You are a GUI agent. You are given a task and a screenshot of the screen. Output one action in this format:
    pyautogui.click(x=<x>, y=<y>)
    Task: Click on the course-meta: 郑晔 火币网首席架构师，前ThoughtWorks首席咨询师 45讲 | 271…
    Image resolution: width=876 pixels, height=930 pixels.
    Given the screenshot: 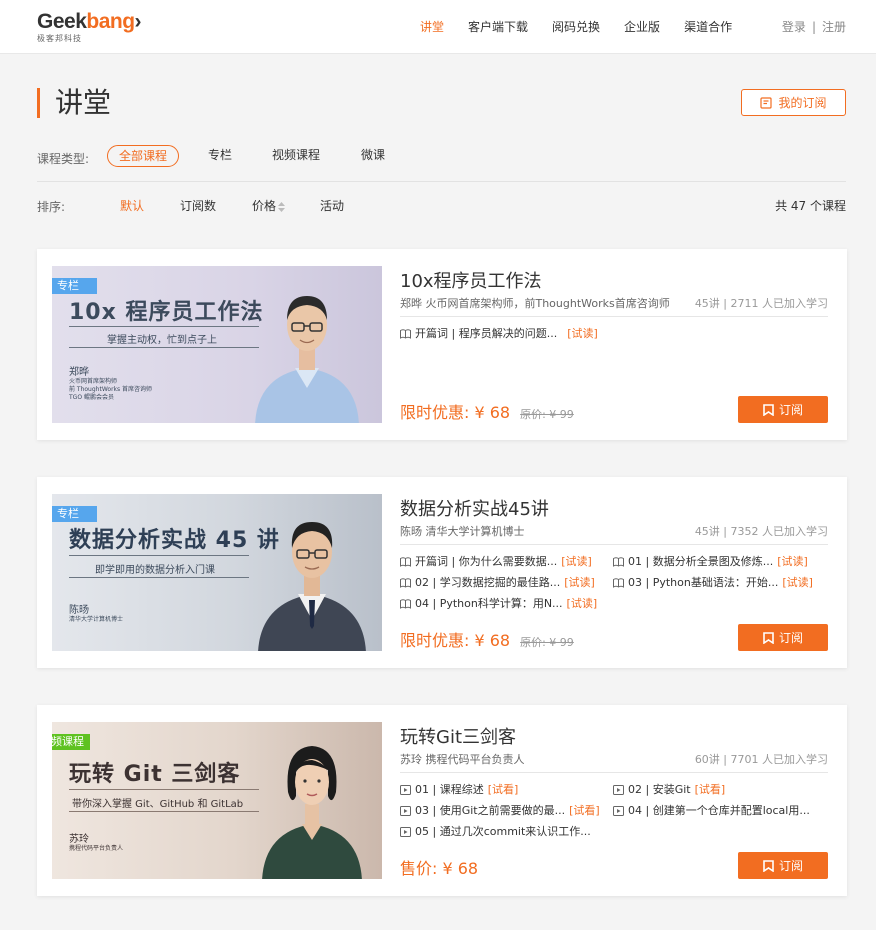 What is the action you would take?
    pyautogui.click(x=614, y=305)
    